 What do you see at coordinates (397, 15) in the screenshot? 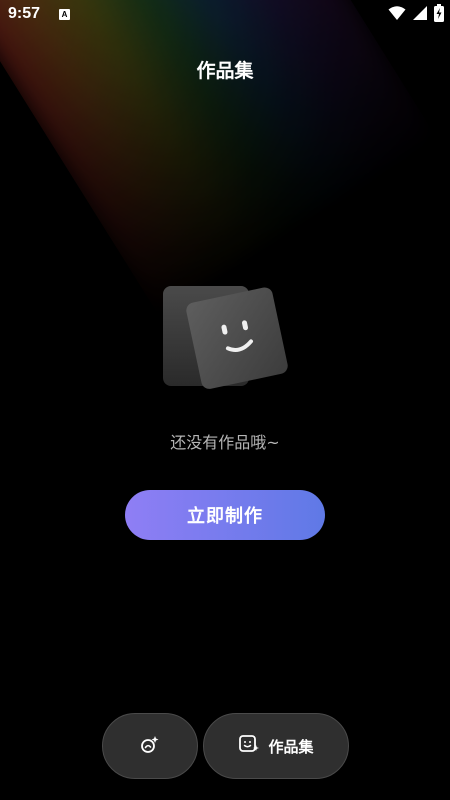
I see `wifi-icon` at bounding box center [397, 15].